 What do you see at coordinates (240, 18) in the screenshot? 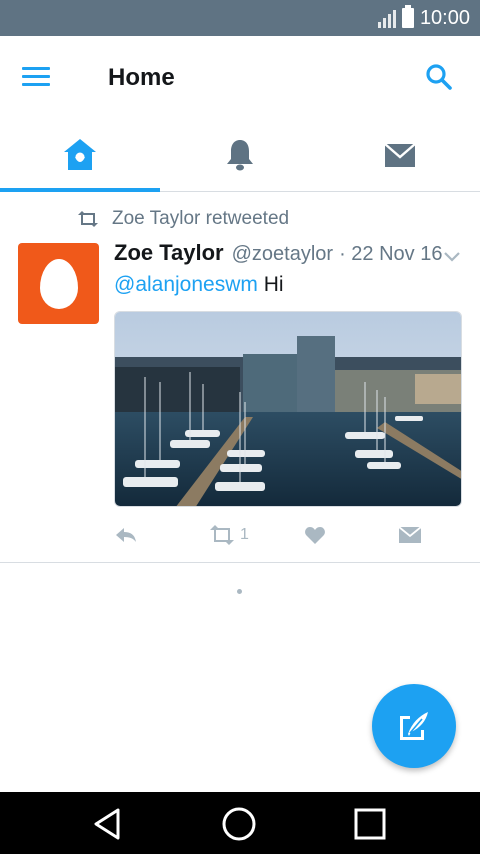
I see `status-bar: 10:00` at bounding box center [240, 18].